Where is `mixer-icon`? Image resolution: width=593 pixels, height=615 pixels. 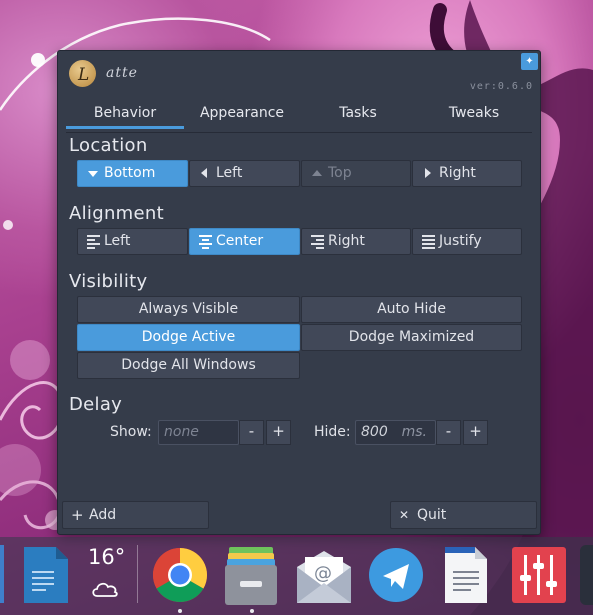
mixer-icon is located at coordinates (539, 575).